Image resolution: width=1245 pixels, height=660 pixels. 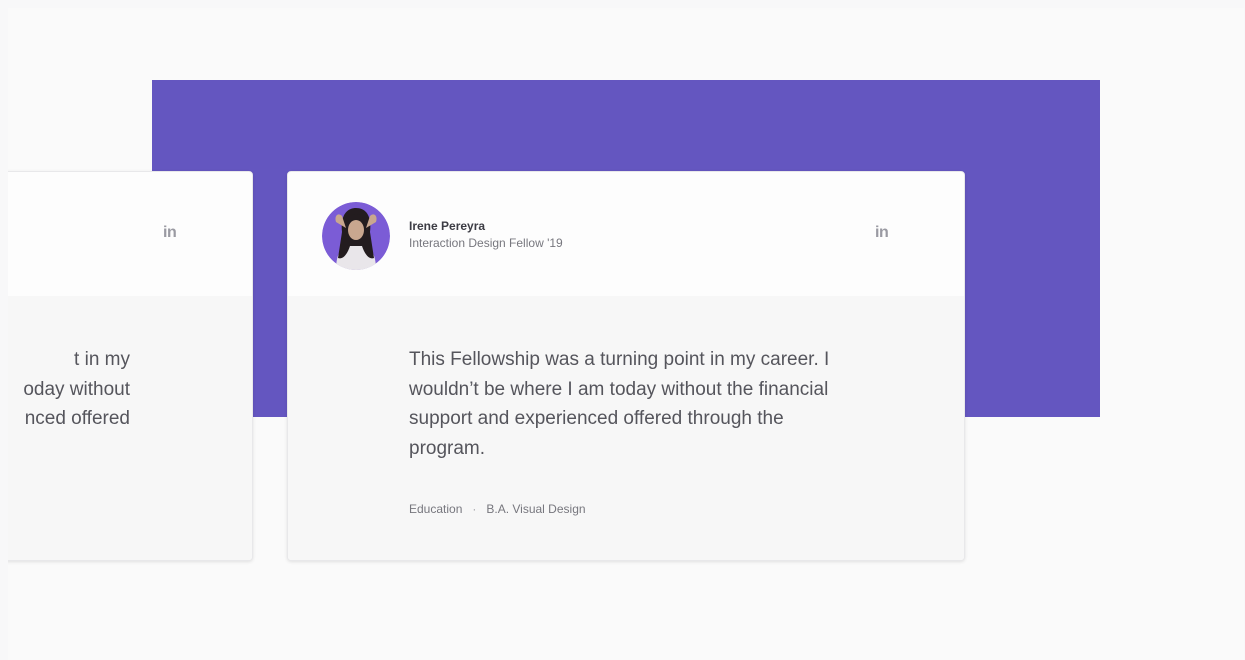 I want to click on testimonial-quote: t in my oday without nced offered, so click(x=76, y=389).